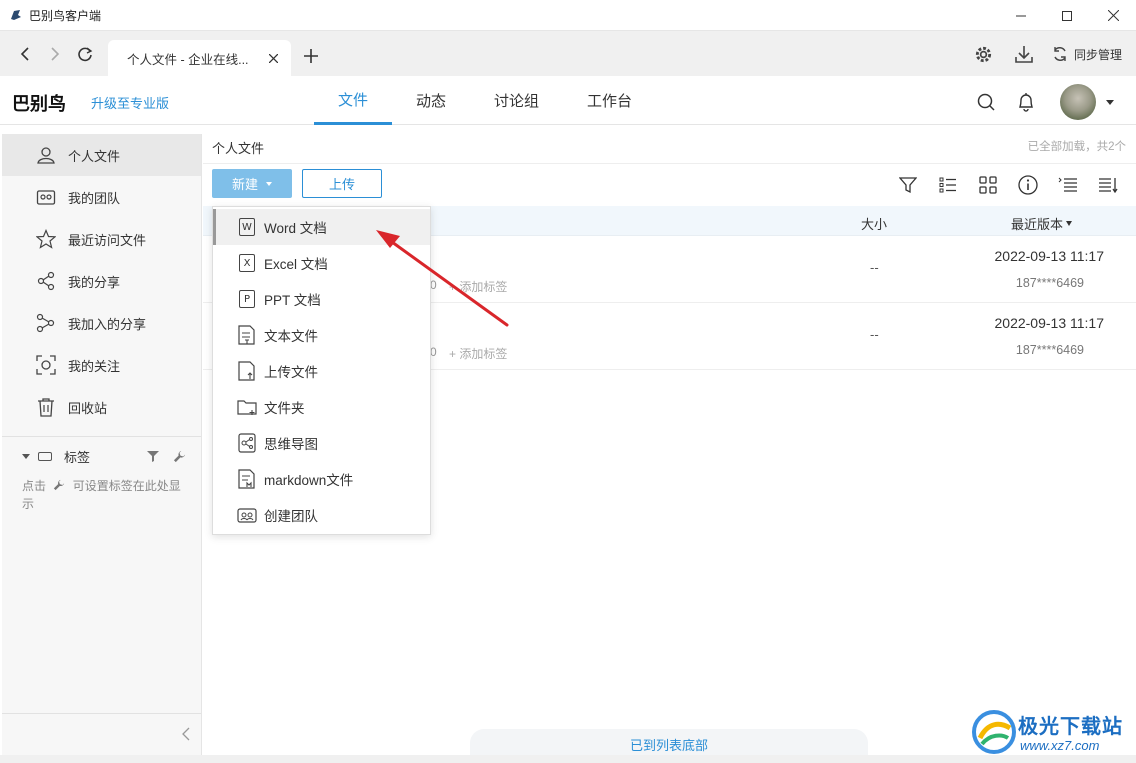 This screenshot has width=1136, height=763. I want to click on menu-item-label: markdown文件, so click(309, 480).